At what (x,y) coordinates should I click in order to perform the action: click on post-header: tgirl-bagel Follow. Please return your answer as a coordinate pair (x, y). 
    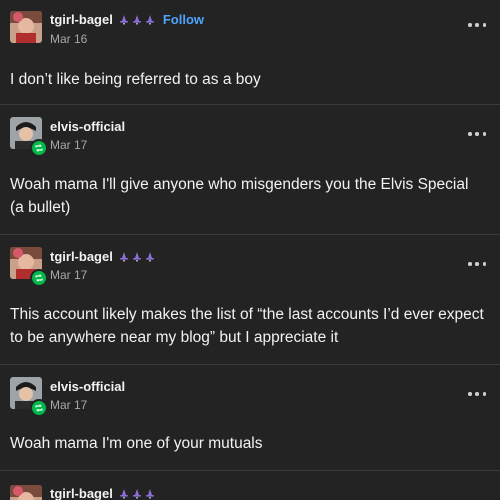
    Looking at the image, I should click on (127, 19).